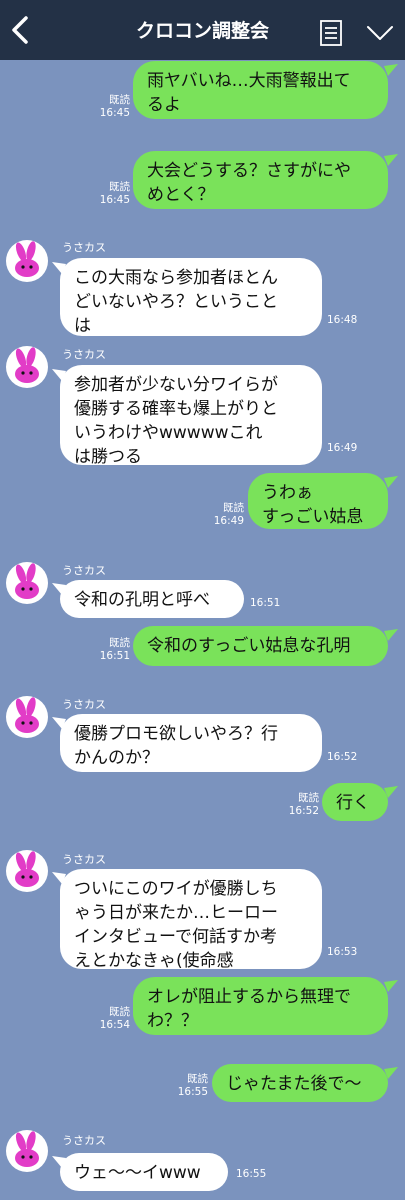 The image size is (405, 1200). I want to click on message-meta: 既読 16:49, so click(227, 515).